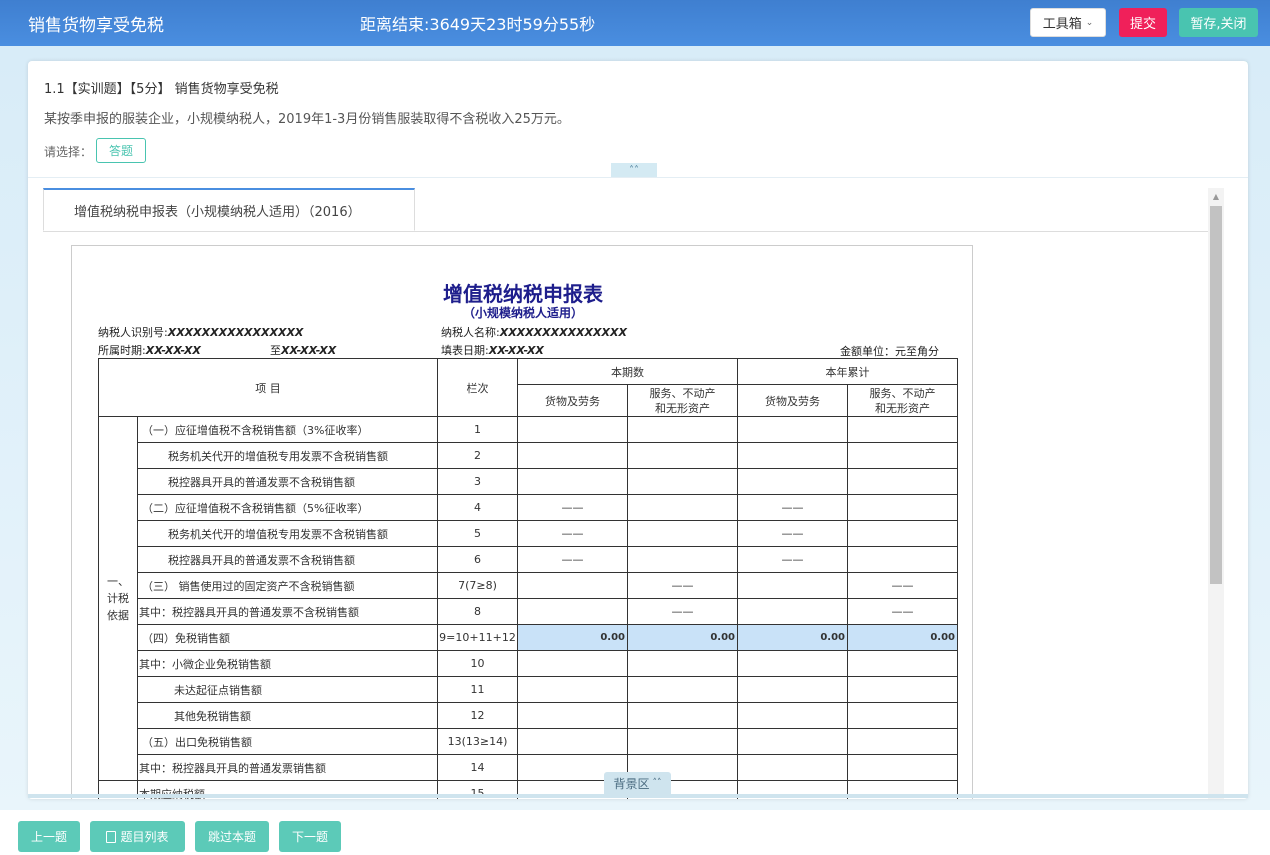 The width and height of the screenshot is (1270, 855). I want to click on form-subtitle: （小规模纳税人适用）, so click(522, 313).